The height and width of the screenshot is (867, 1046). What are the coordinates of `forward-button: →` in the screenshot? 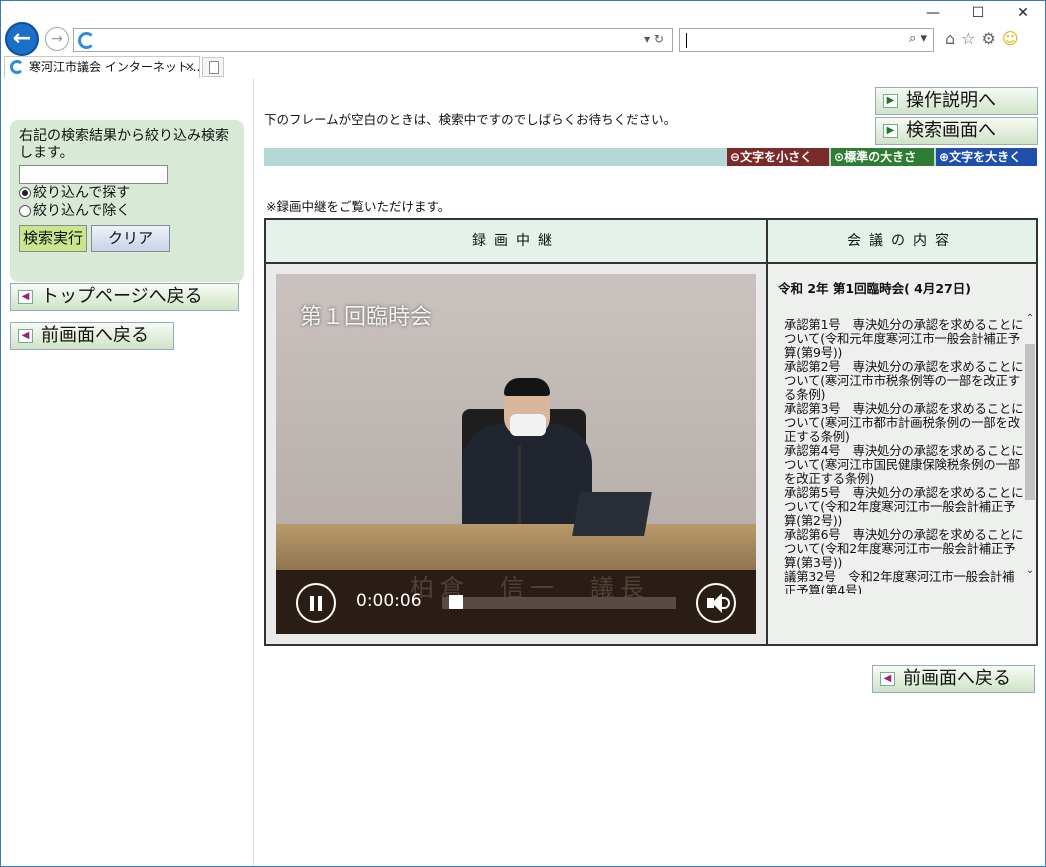 It's located at (57, 39).